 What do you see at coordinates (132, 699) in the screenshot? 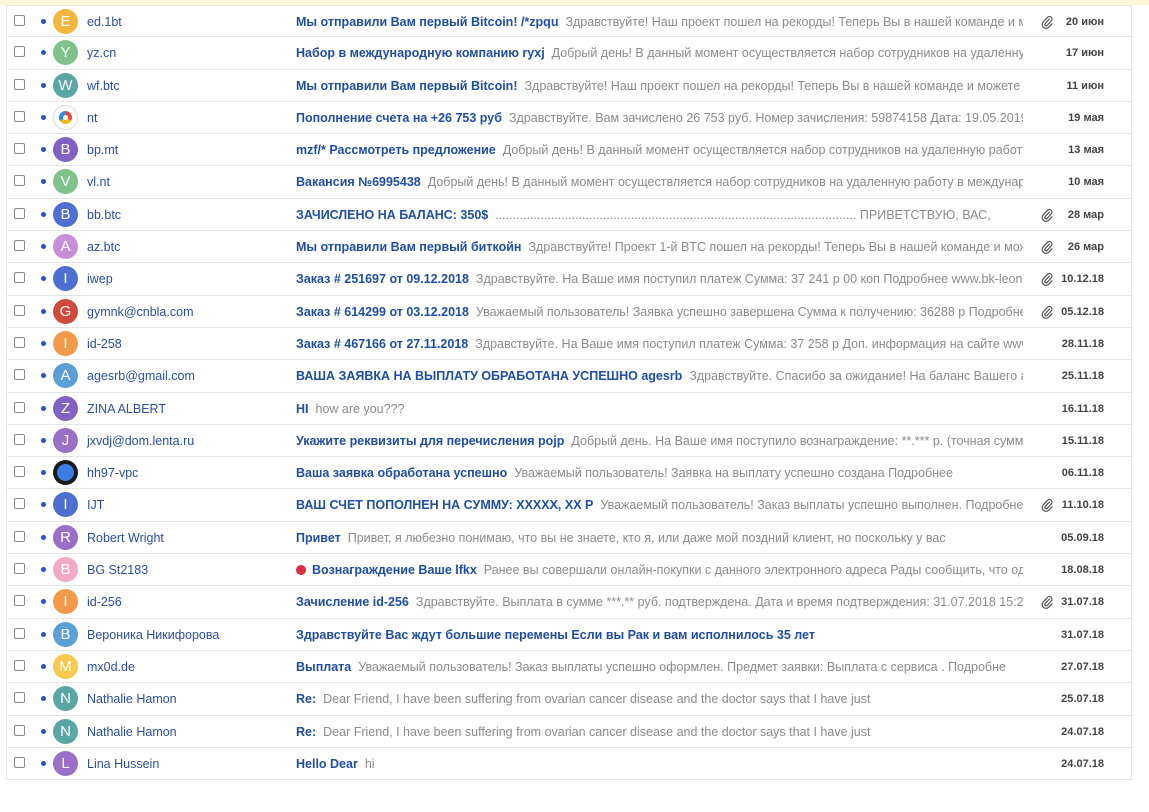
I see `sender-name: Nathalie Hamon` at bounding box center [132, 699].